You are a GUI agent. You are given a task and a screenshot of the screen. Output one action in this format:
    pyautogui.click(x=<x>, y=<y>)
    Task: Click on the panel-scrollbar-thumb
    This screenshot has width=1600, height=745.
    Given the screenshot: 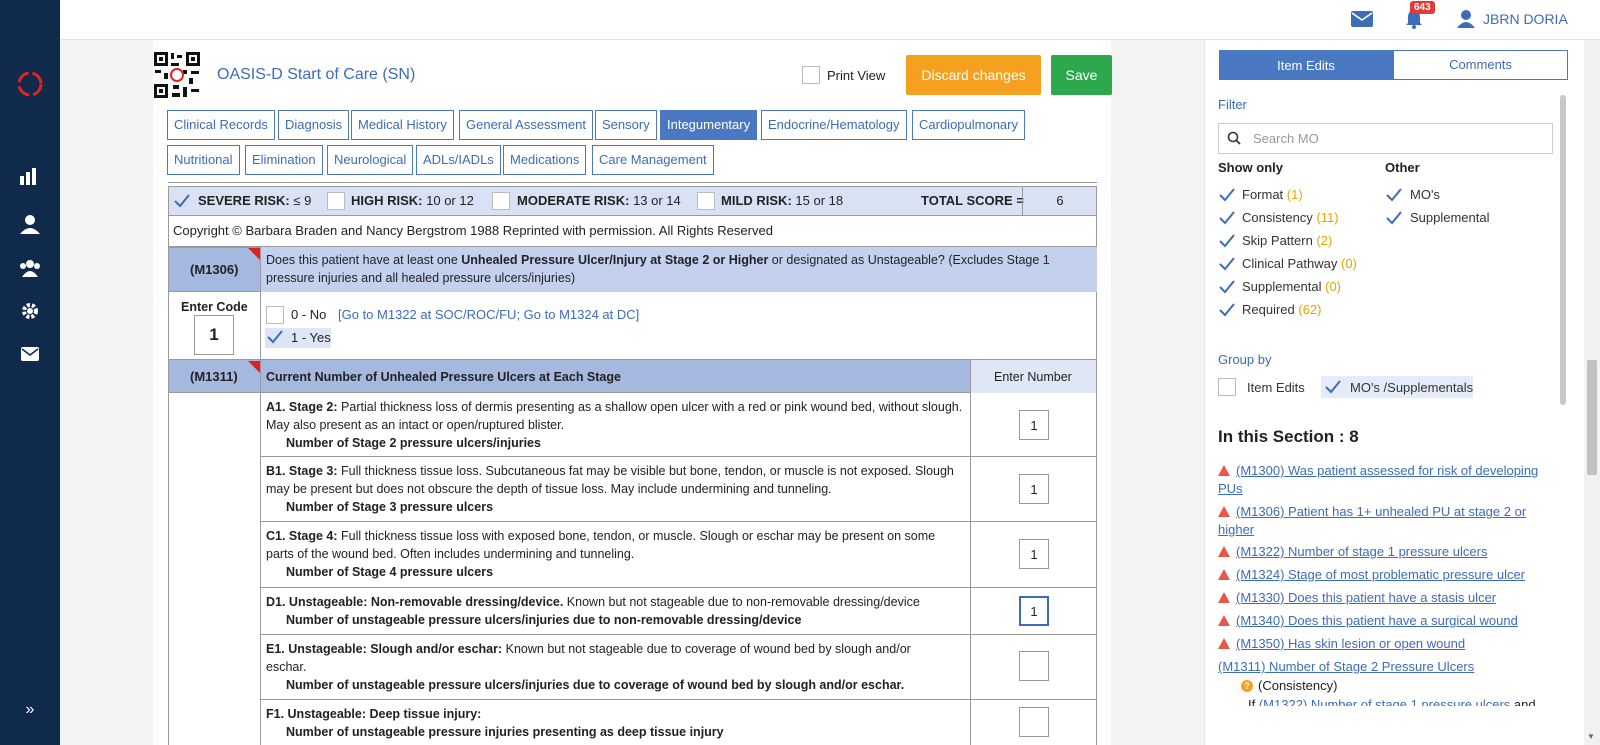 What is the action you would take?
    pyautogui.click(x=1563, y=250)
    